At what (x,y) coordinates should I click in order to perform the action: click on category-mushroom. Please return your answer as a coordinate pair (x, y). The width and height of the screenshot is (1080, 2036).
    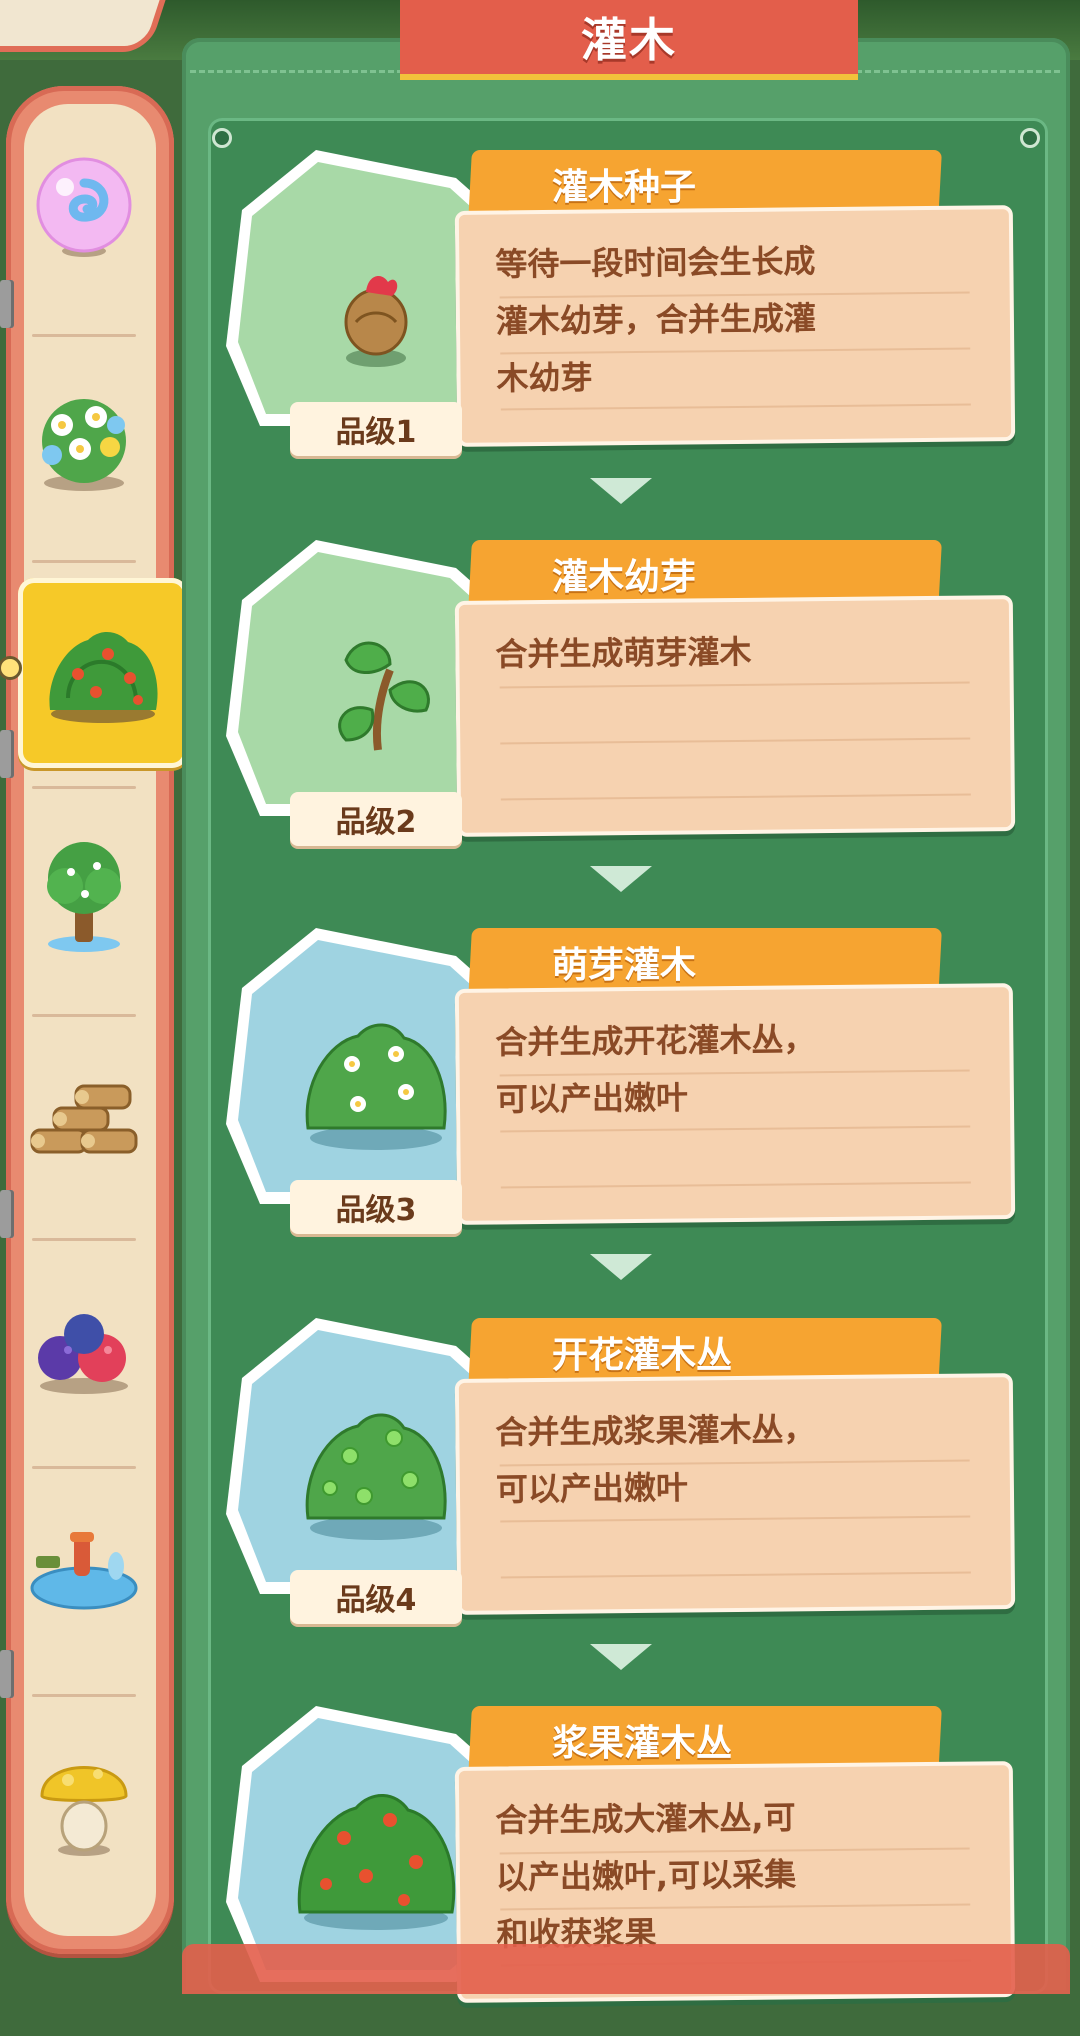
    Looking at the image, I should click on (84, 1800).